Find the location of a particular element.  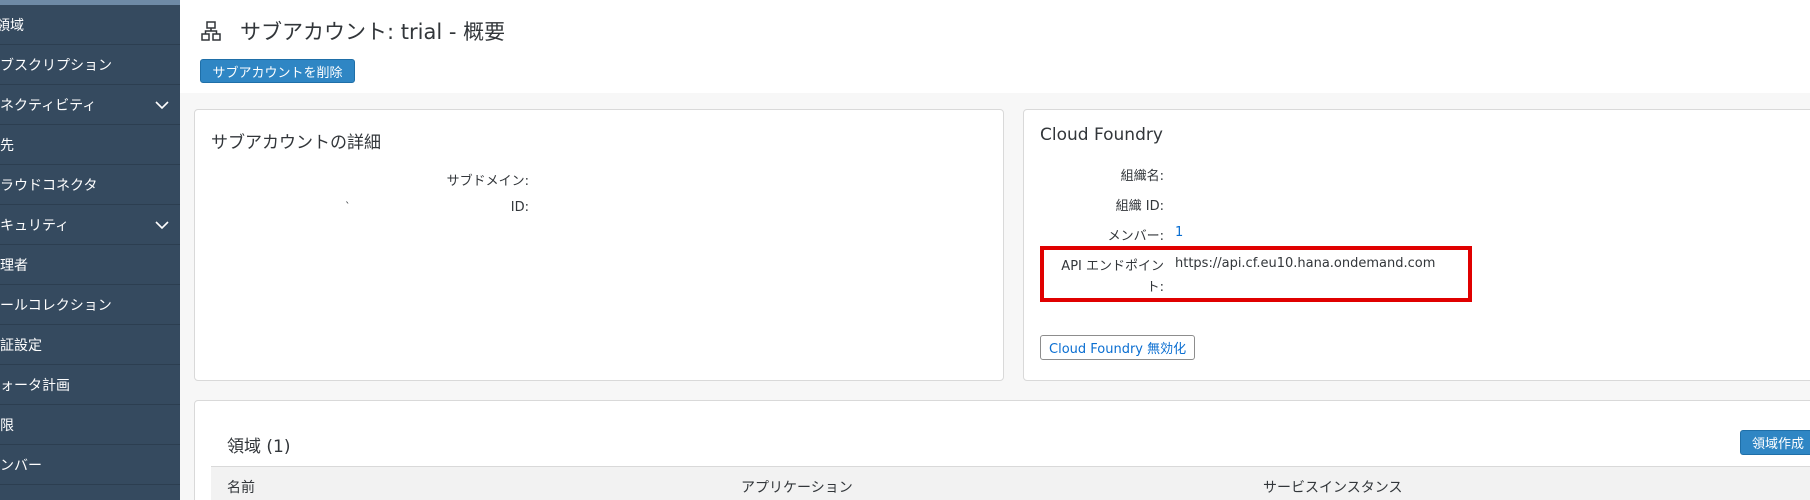

sidebar-item-label: セキュリティ is located at coordinates (35, 225).